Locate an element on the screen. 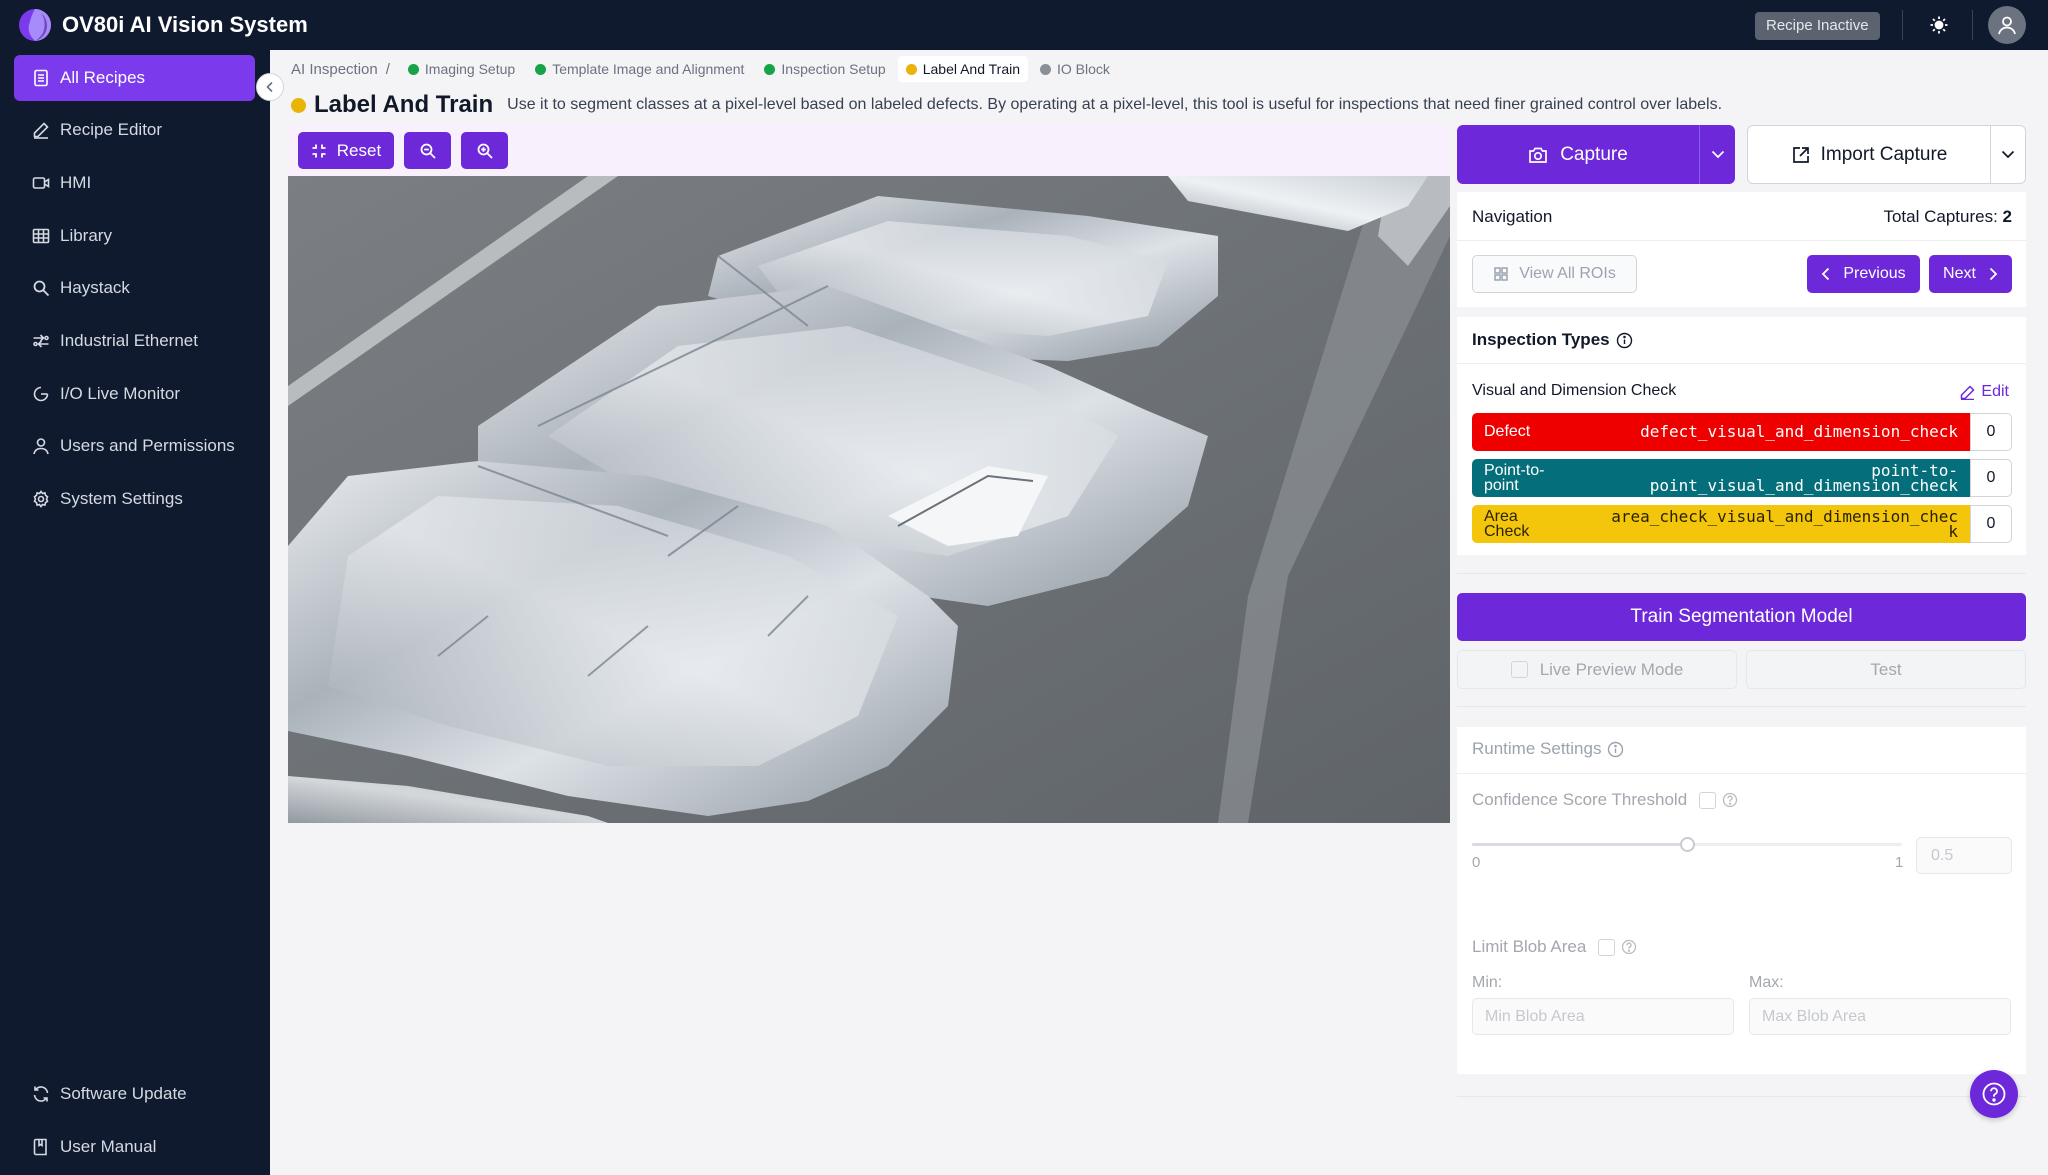  navigation-title: Navigation is located at coordinates (1512, 216).